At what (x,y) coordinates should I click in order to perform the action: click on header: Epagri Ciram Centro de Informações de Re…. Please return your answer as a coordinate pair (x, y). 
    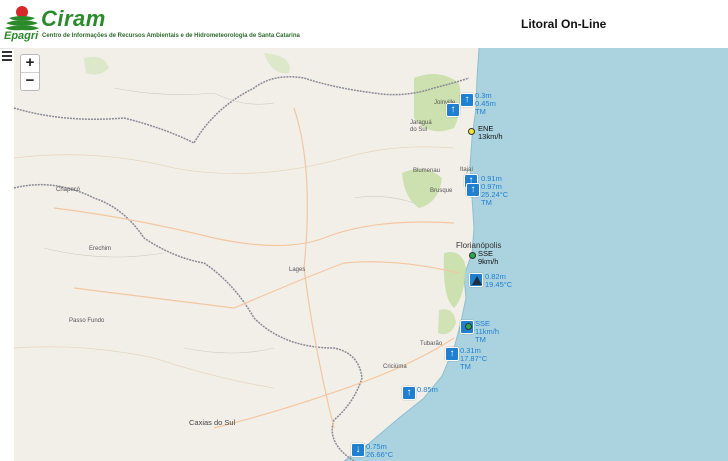
    Looking at the image, I should click on (364, 24).